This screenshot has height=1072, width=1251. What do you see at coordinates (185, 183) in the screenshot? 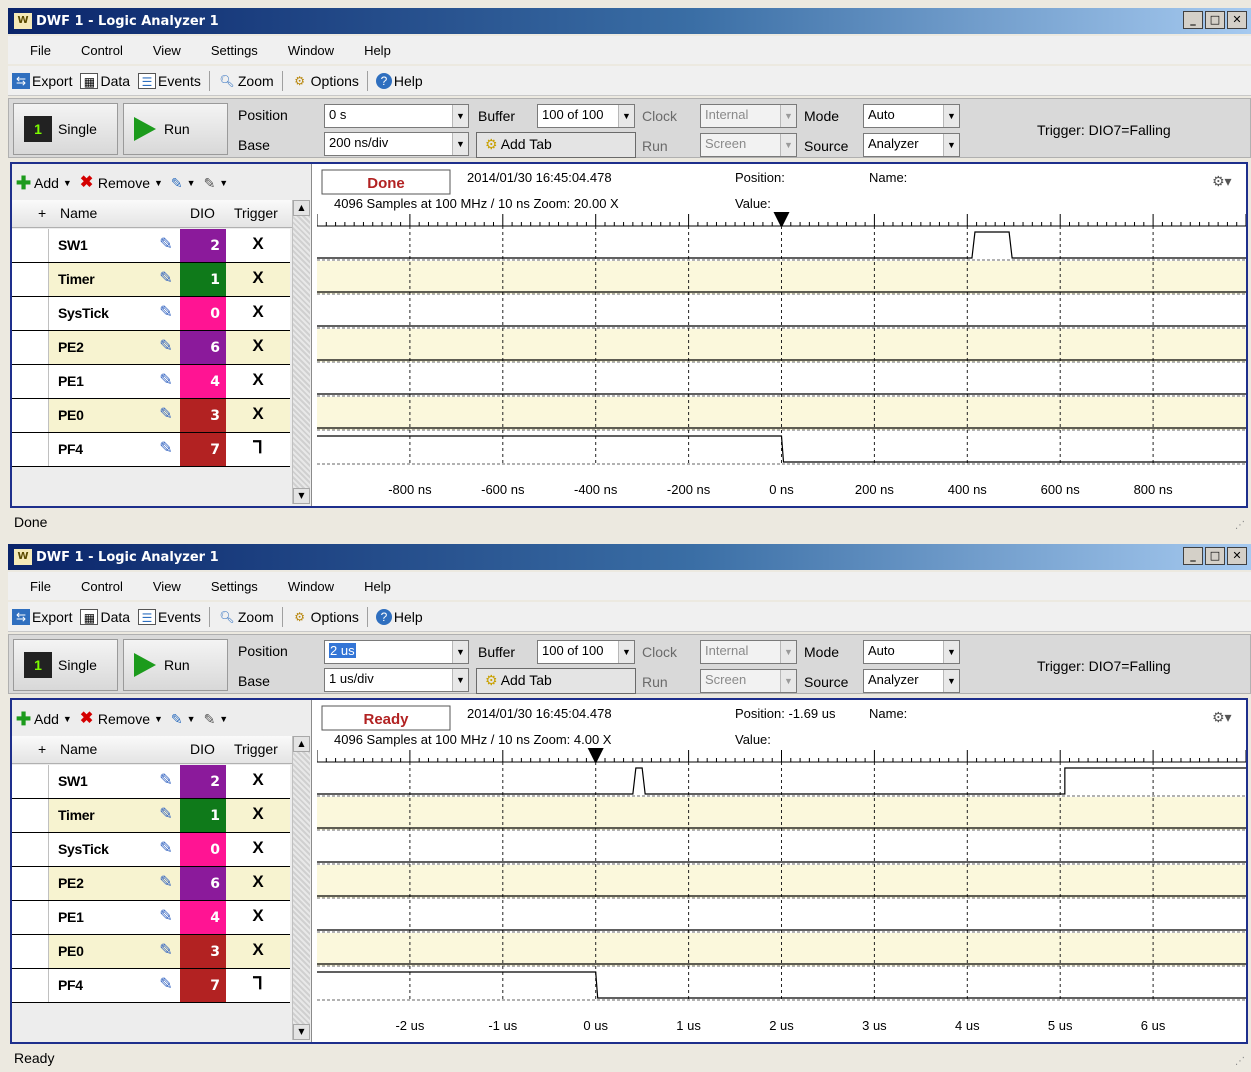
I see `edit-channel-button: ✎ ▼` at bounding box center [185, 183].